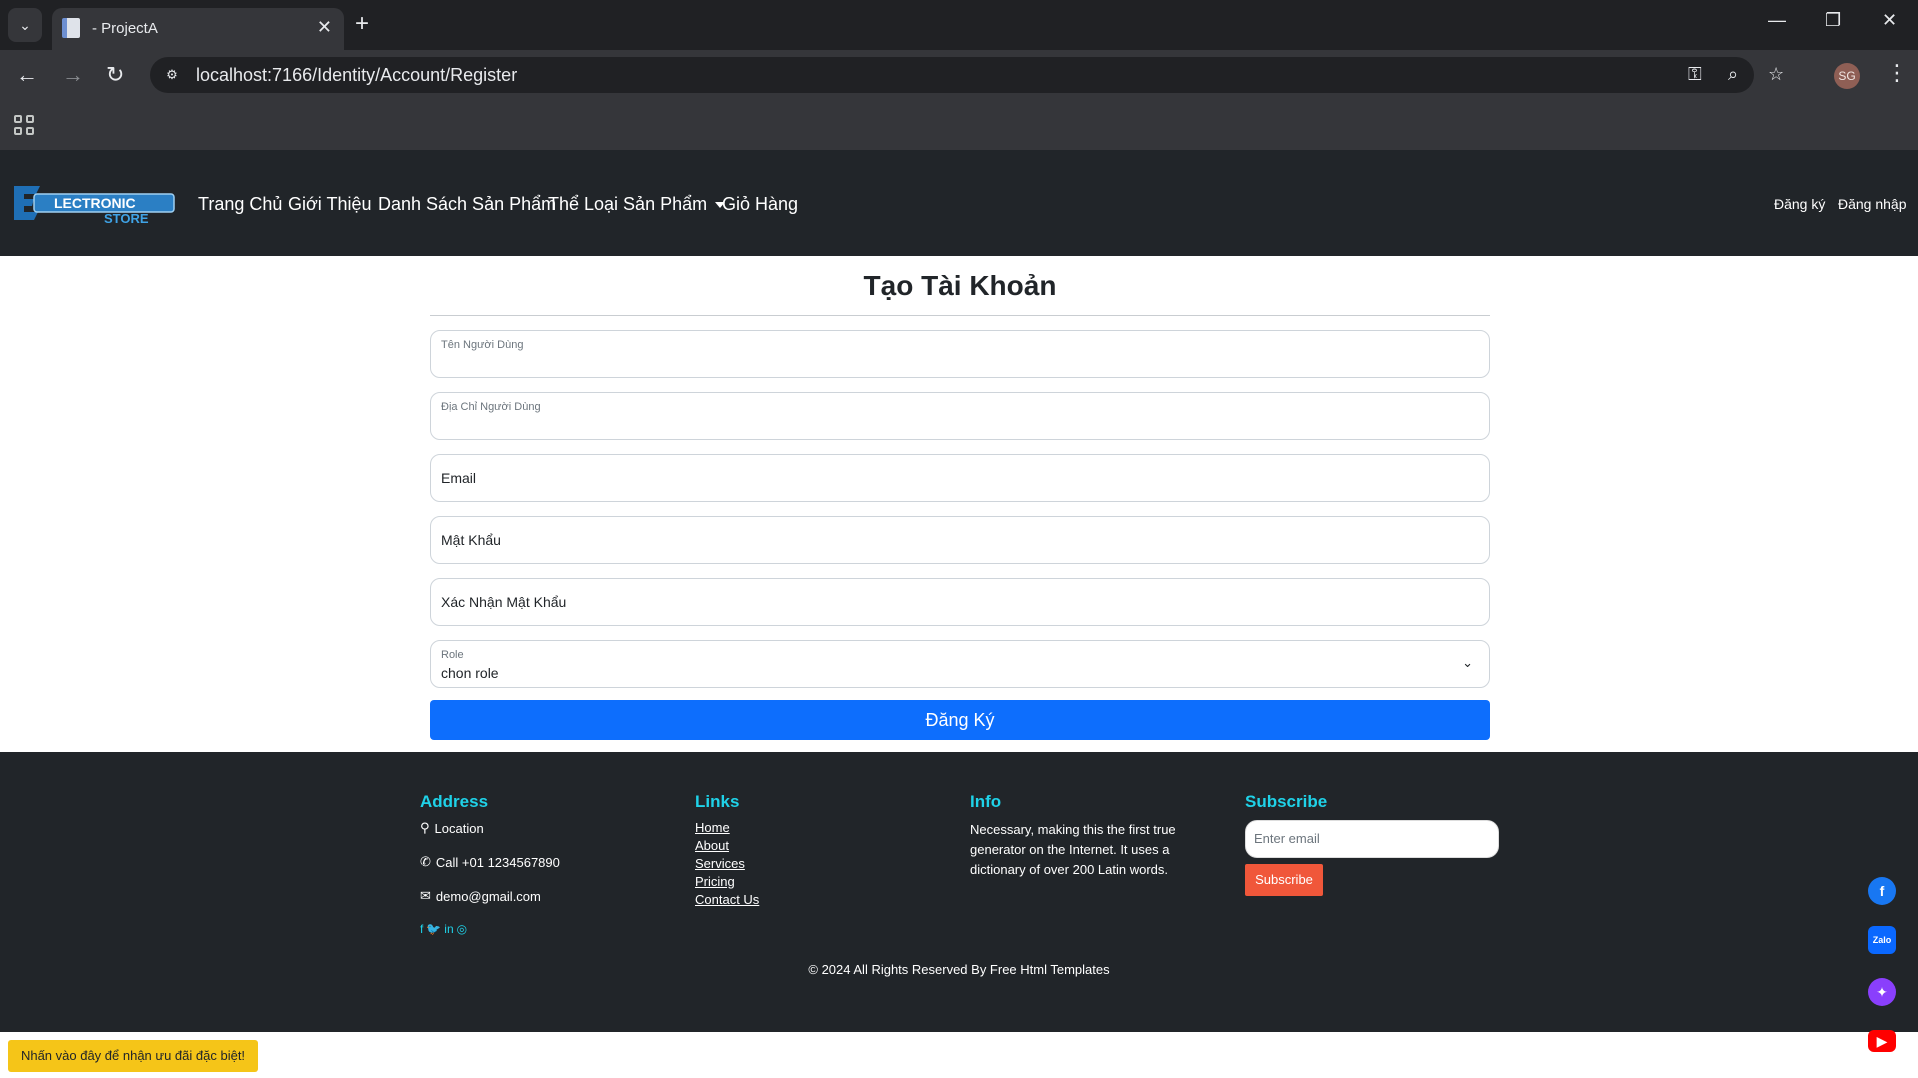  Describe the element at coordinates (1882, 891) in the screenshot. I see `facebook-float-icon: f` at that location.